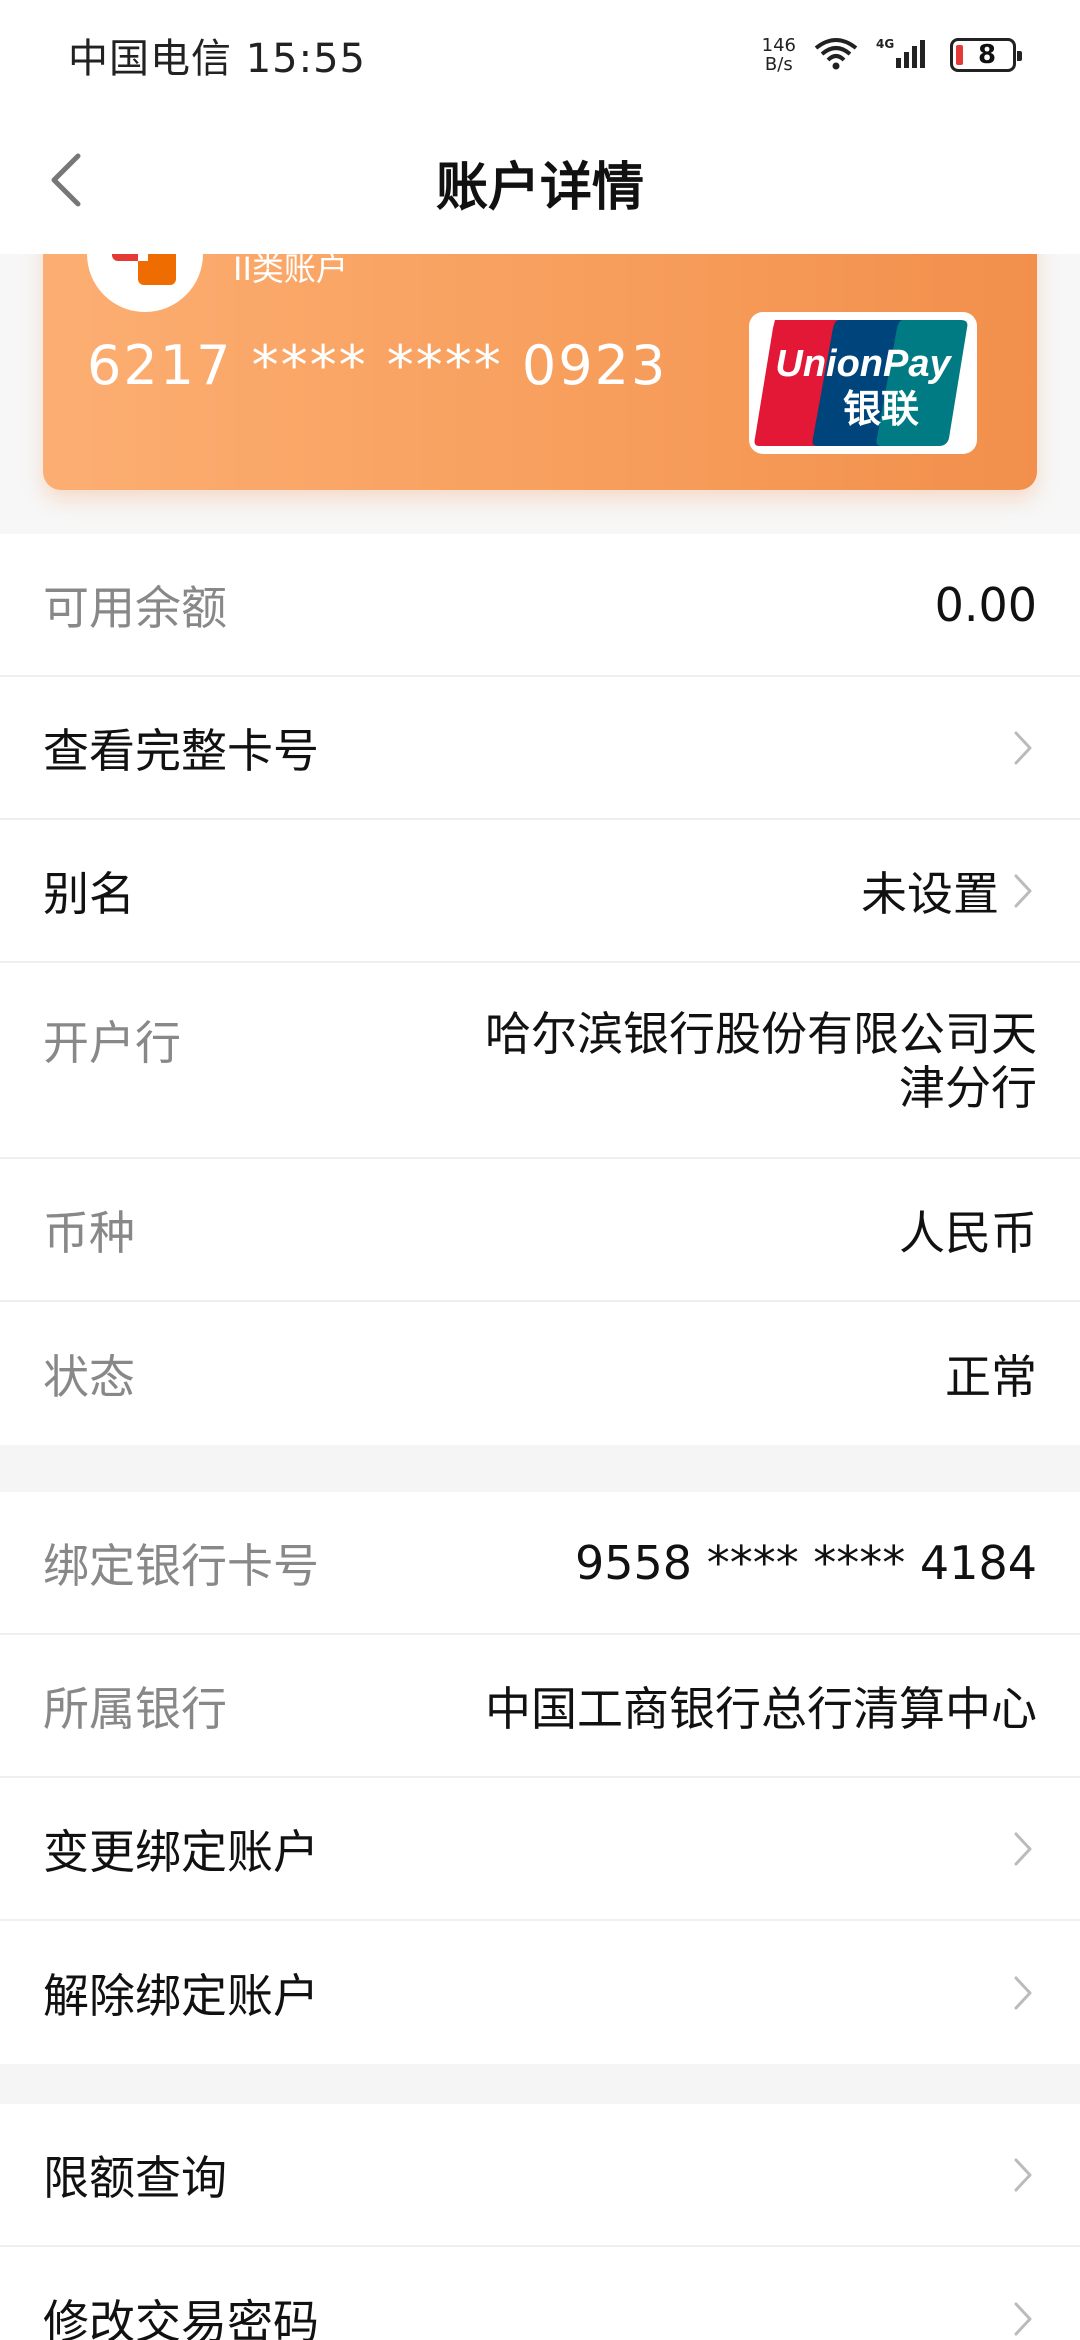 This screenshot has width=1080, height=2340. Describe the element at coordinates (540, 891) in the screenshot. I see `row-alias: 别名 未设置` at that location.